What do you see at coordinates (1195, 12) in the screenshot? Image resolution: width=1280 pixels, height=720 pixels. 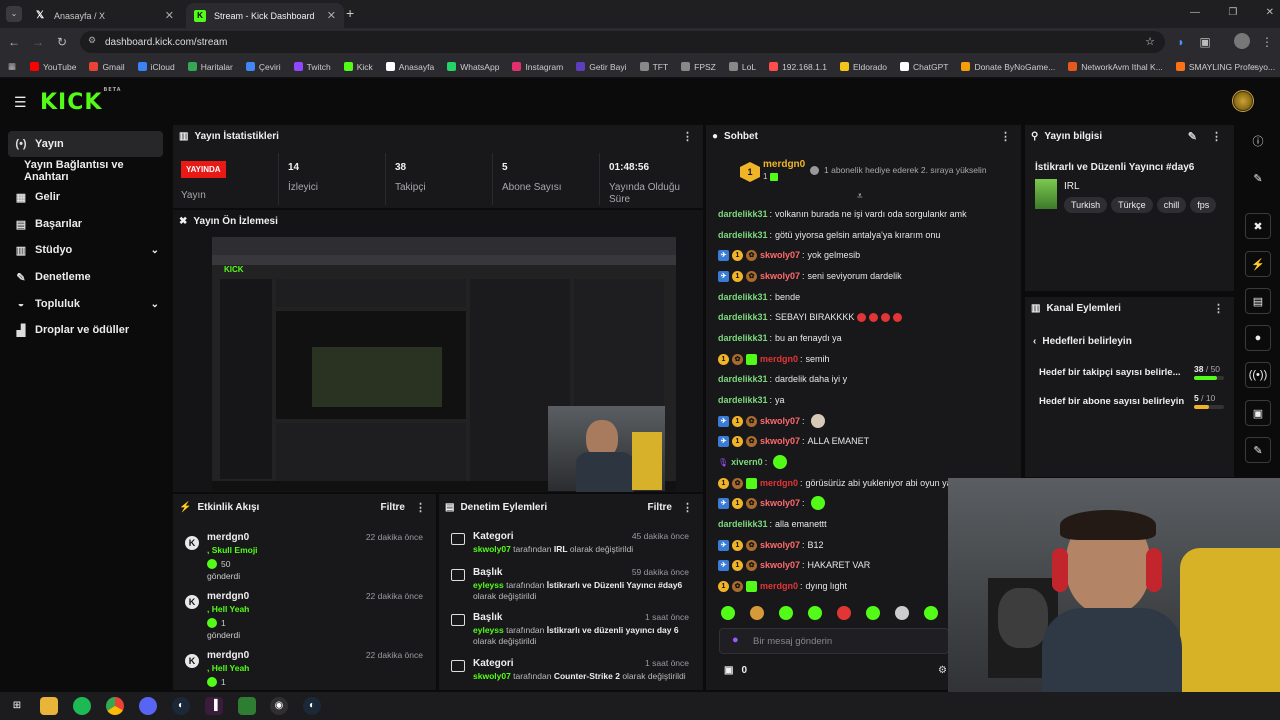 I see `minimize-icon: —` at bounding box center [1195, 12].